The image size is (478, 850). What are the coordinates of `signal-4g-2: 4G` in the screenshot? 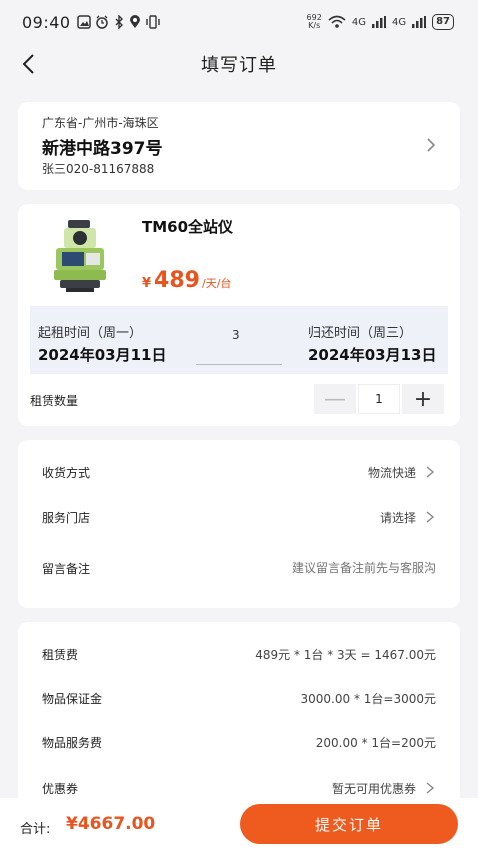 It's located at (399, 22).